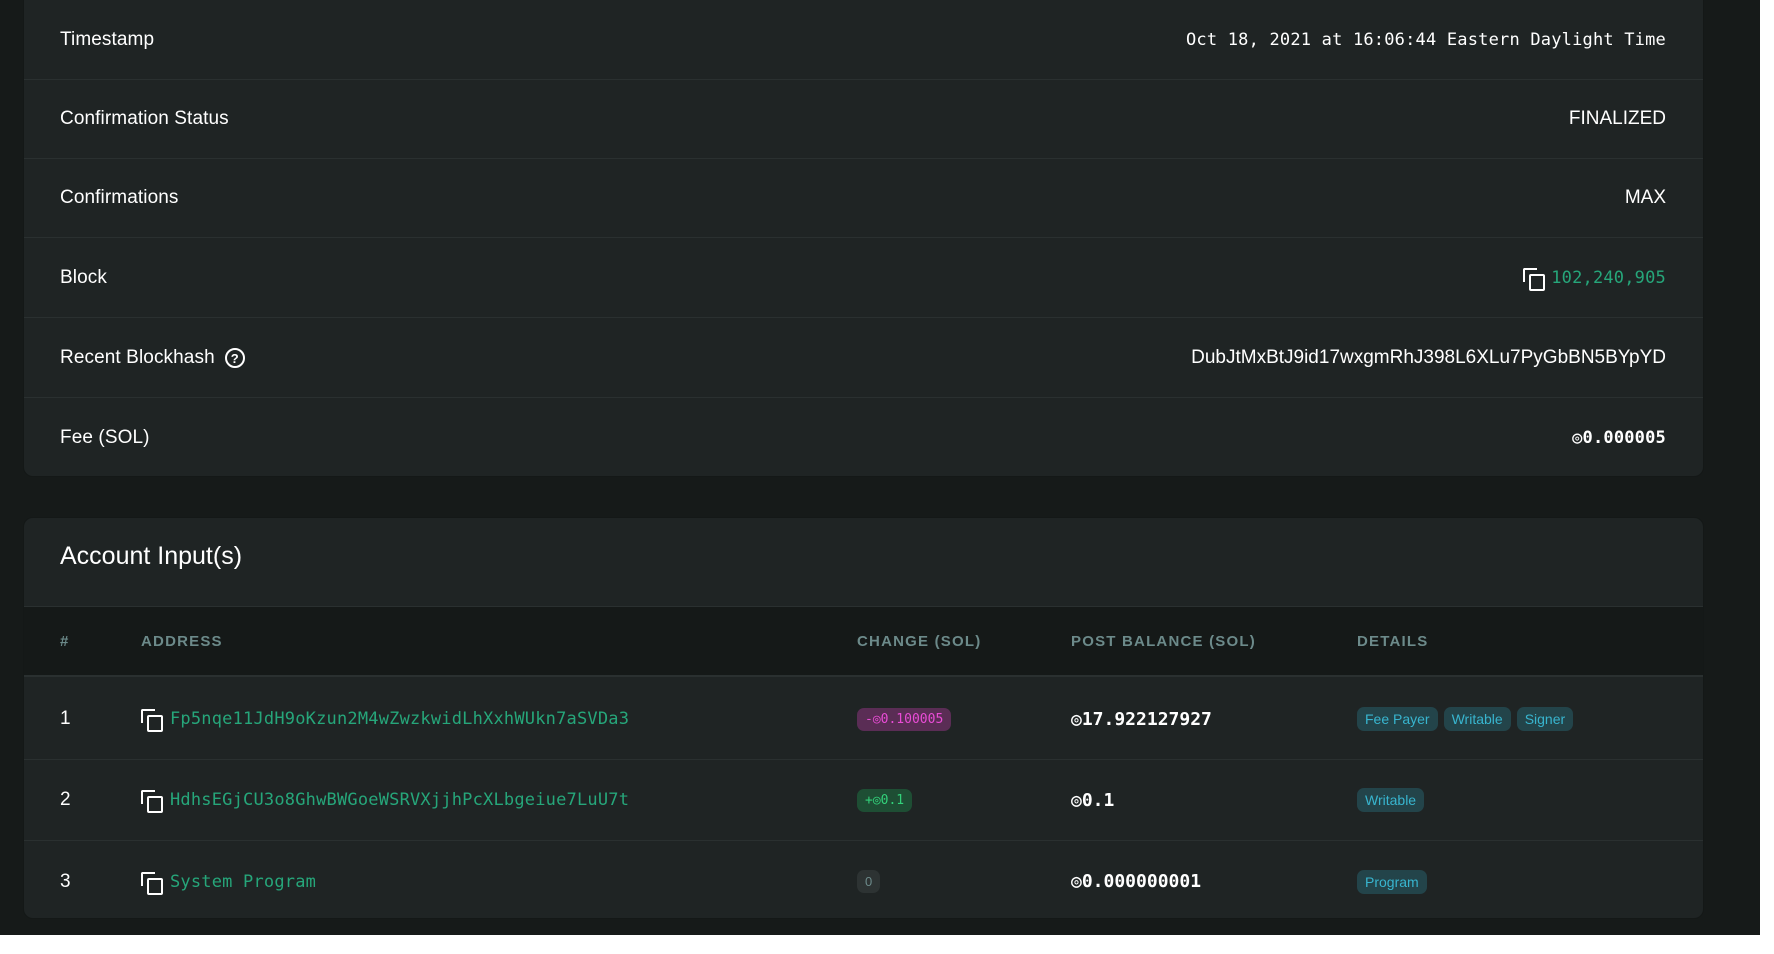  I want to click on detail-row-fee: Fee (SOL) ◎0.000005, so click(863, 437).